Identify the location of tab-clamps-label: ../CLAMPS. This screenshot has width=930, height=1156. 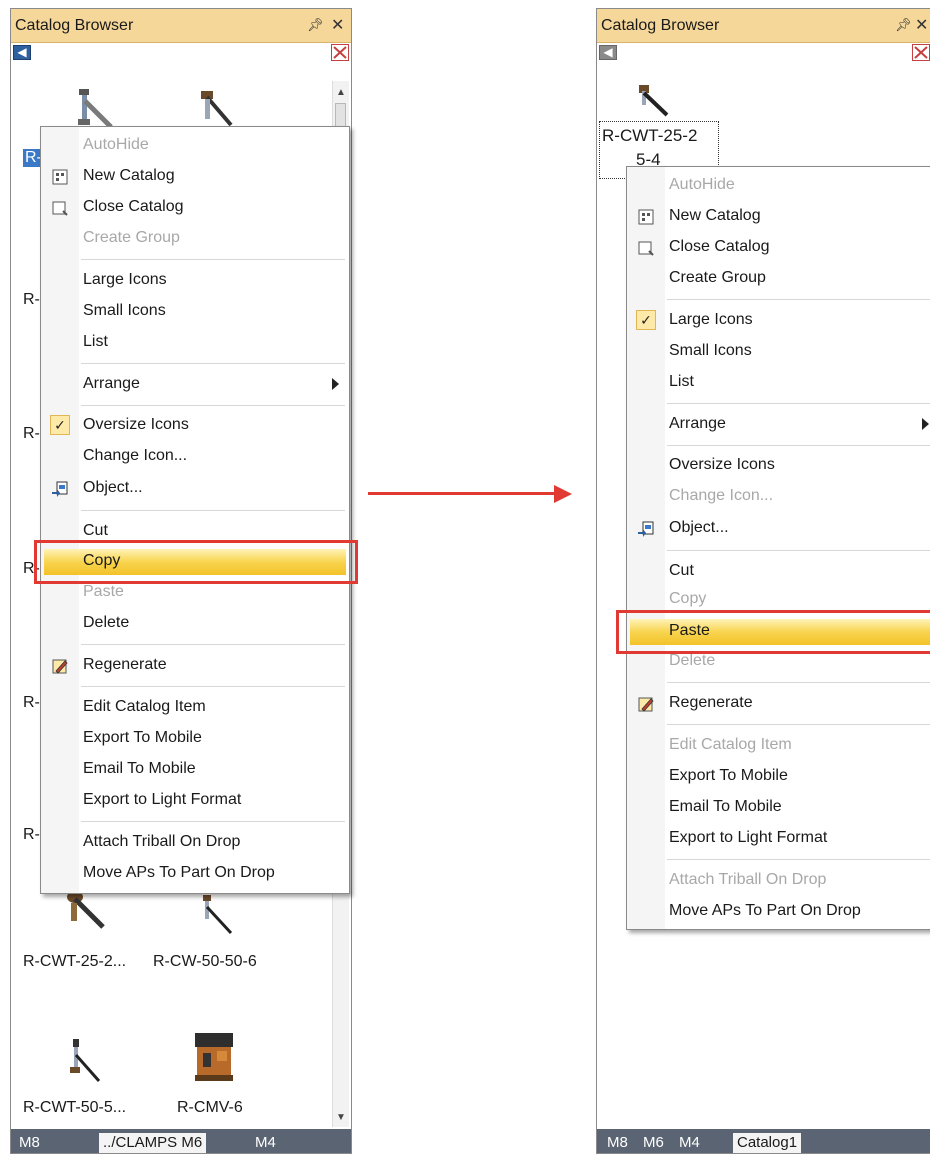
(140, 1142).